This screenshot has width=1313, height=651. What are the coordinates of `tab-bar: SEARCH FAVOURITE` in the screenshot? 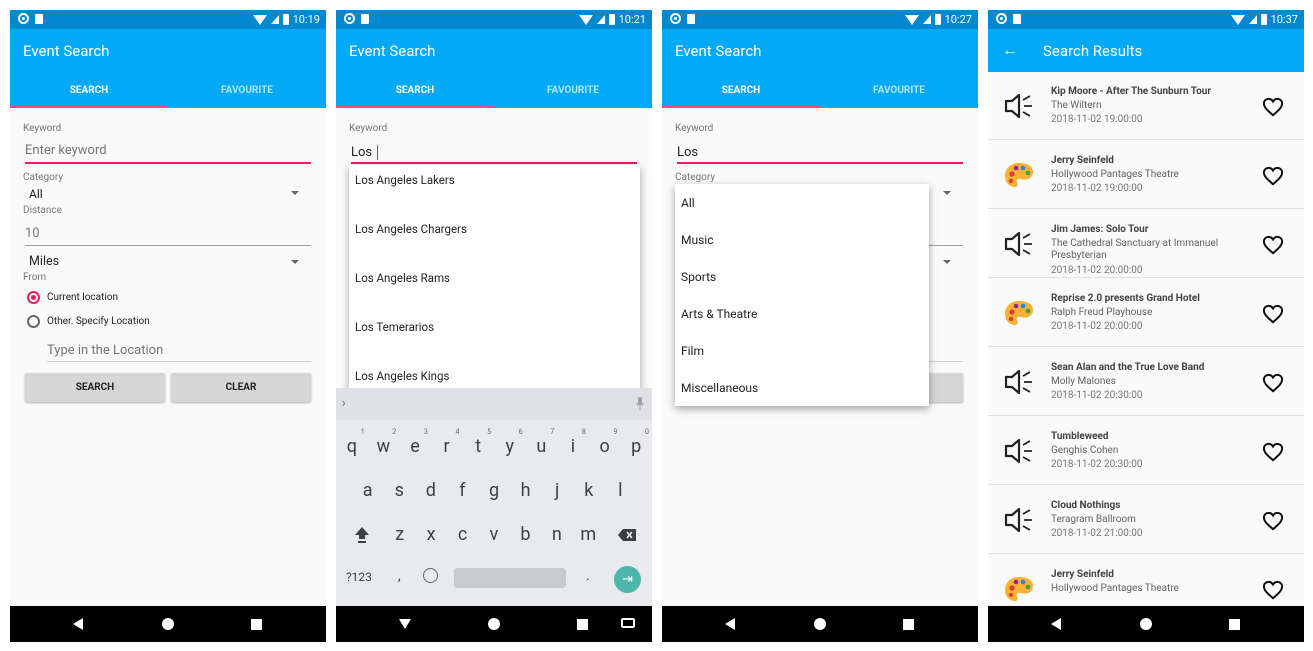 It's located at (168, 90).